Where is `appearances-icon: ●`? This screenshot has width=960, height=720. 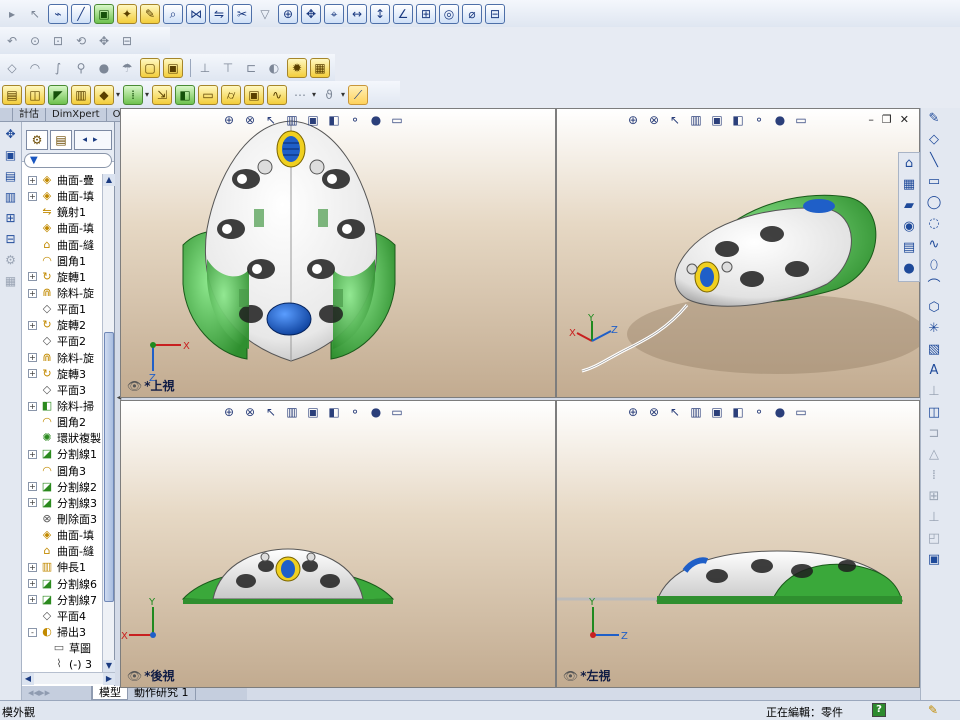 appearances-icon: ● is located at coordinates (909, 269).